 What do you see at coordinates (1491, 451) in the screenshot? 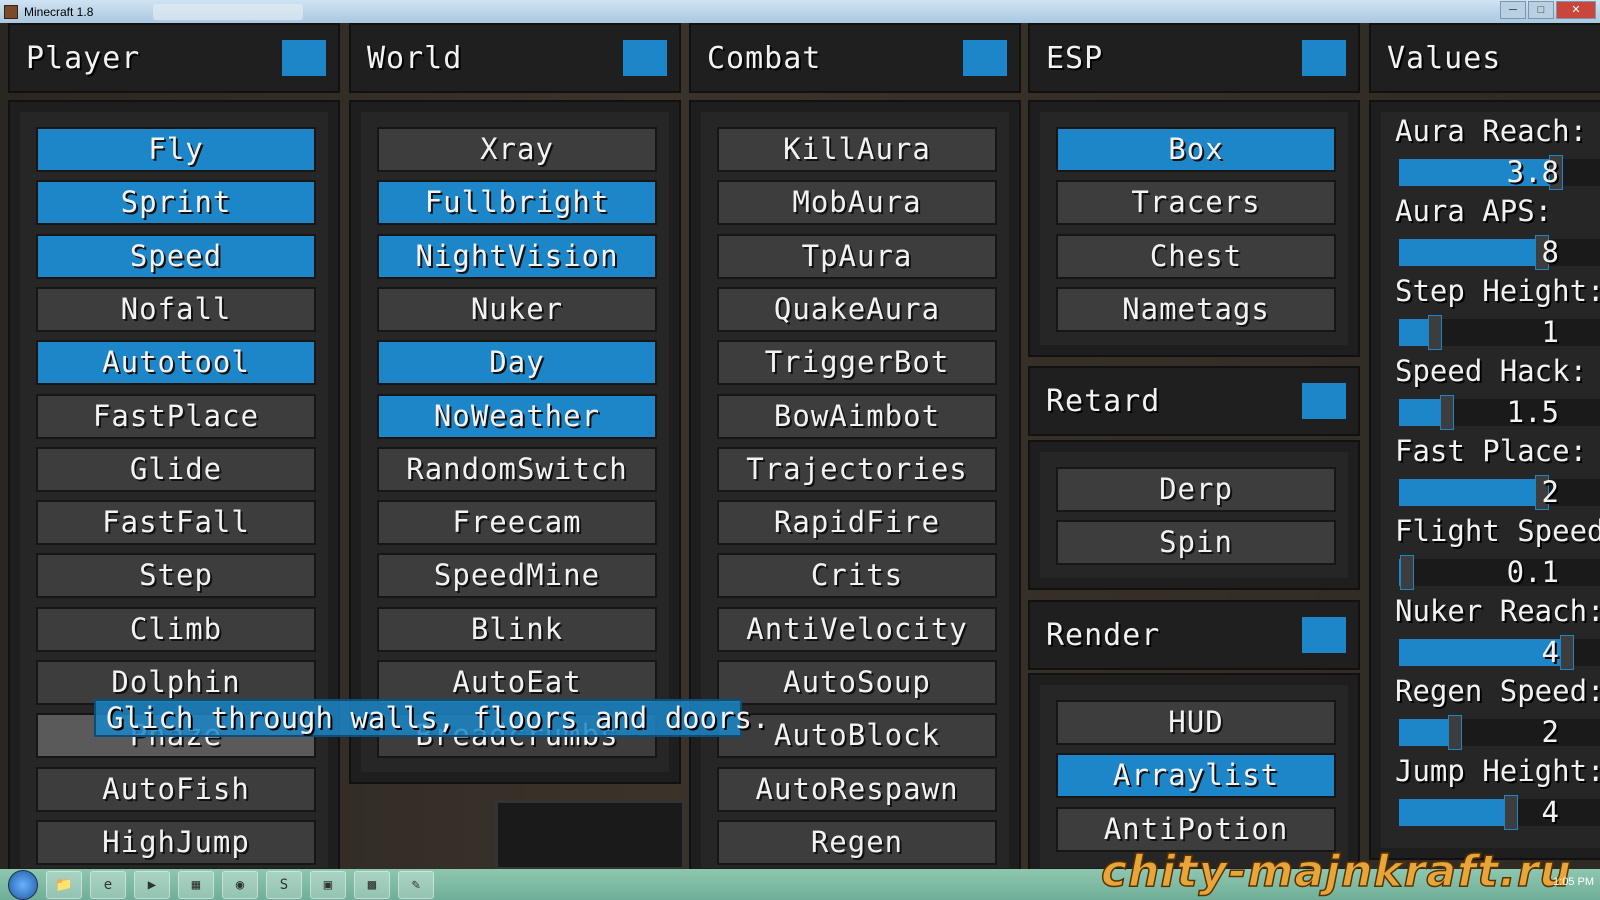
I see `slider-label: Fast Place:` at bounding box center [1491, 451].